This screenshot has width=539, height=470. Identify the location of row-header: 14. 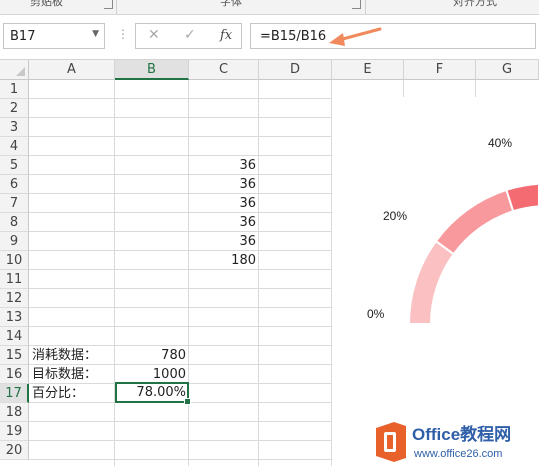
(14, 336).